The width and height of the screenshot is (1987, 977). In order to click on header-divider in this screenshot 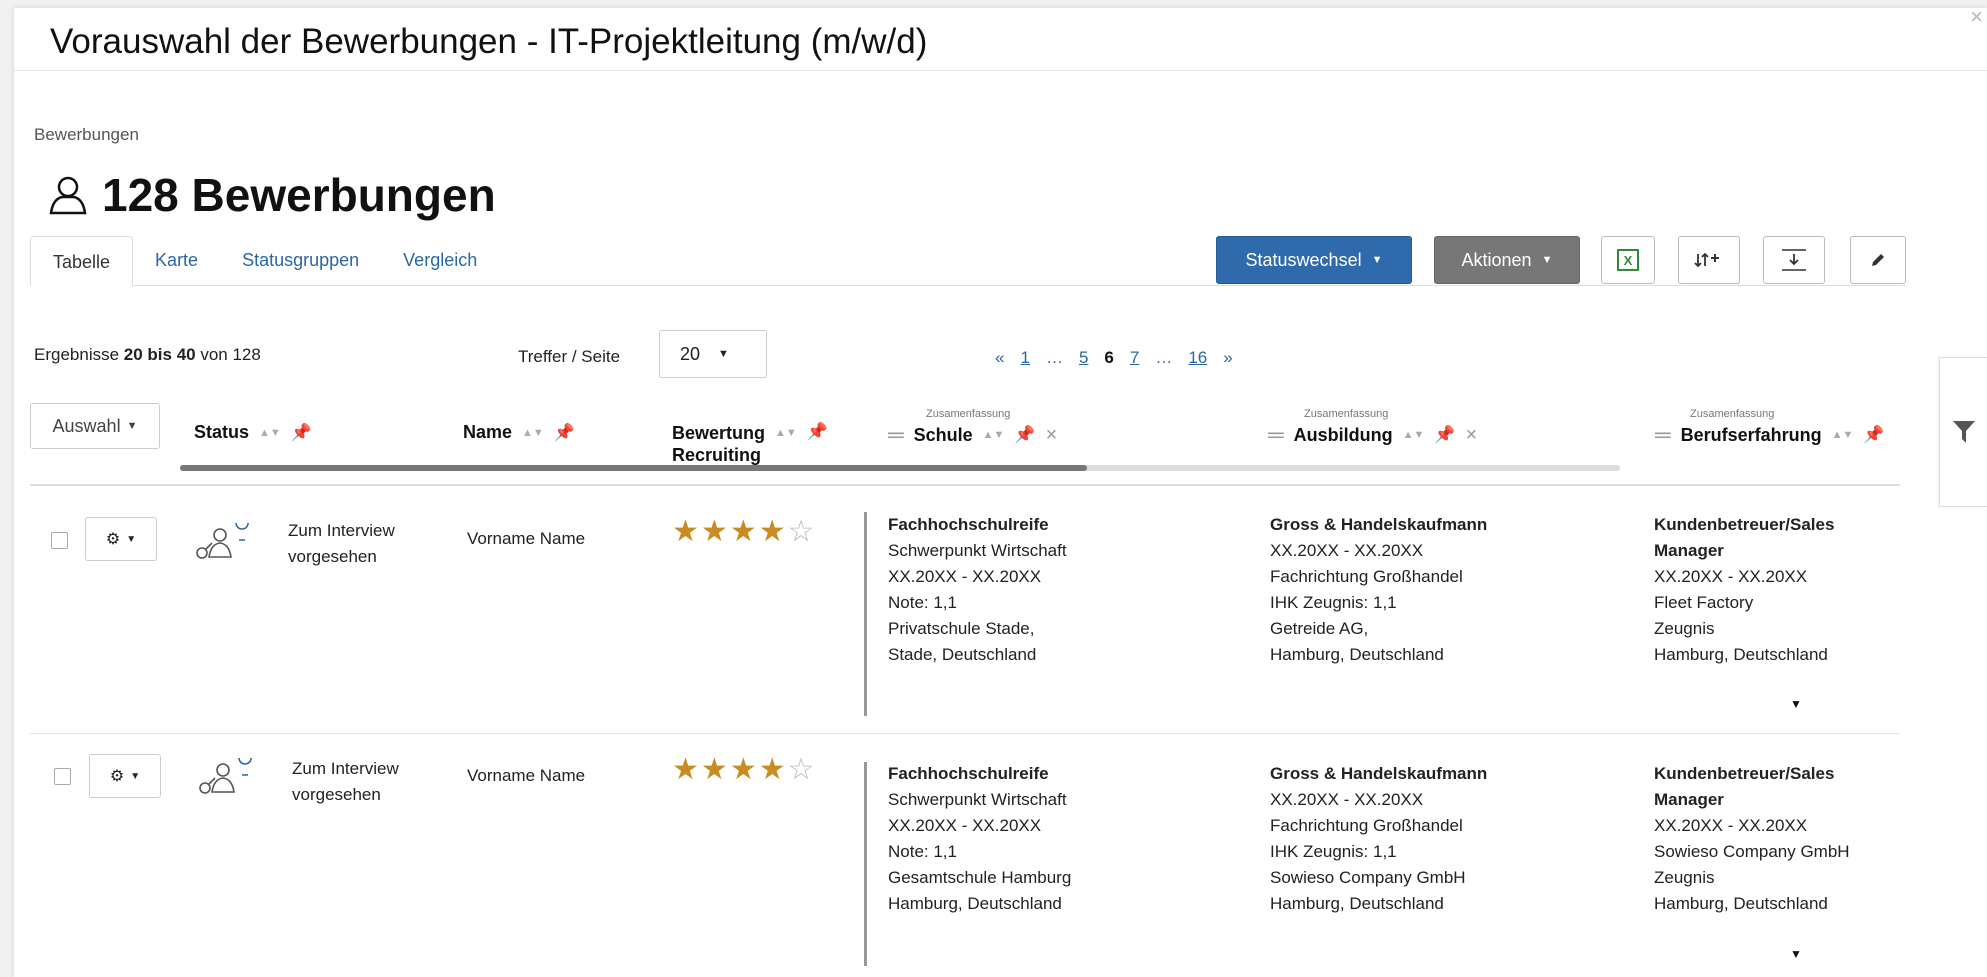, I will do `click(965, 485)`.